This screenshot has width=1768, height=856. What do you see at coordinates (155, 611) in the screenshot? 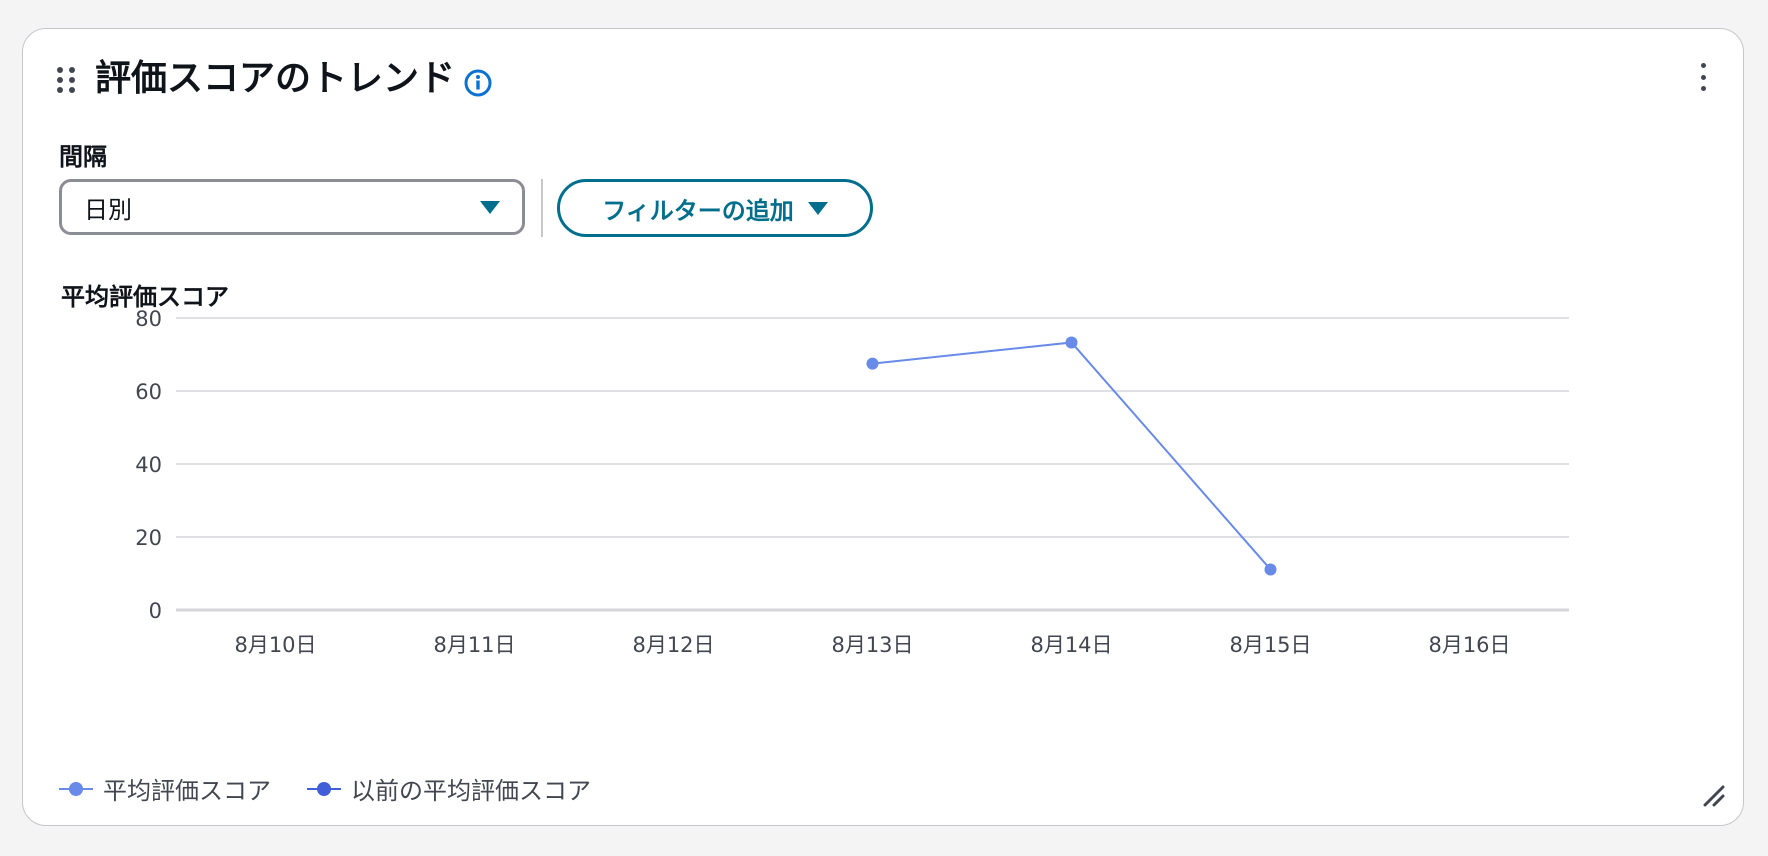
I see `y-tick-label: 0` at bounding box center [155, 611].